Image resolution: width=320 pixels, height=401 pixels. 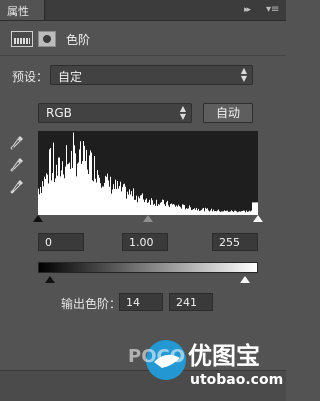 I want to click on histogram-graph, so click(x=148, y=173).